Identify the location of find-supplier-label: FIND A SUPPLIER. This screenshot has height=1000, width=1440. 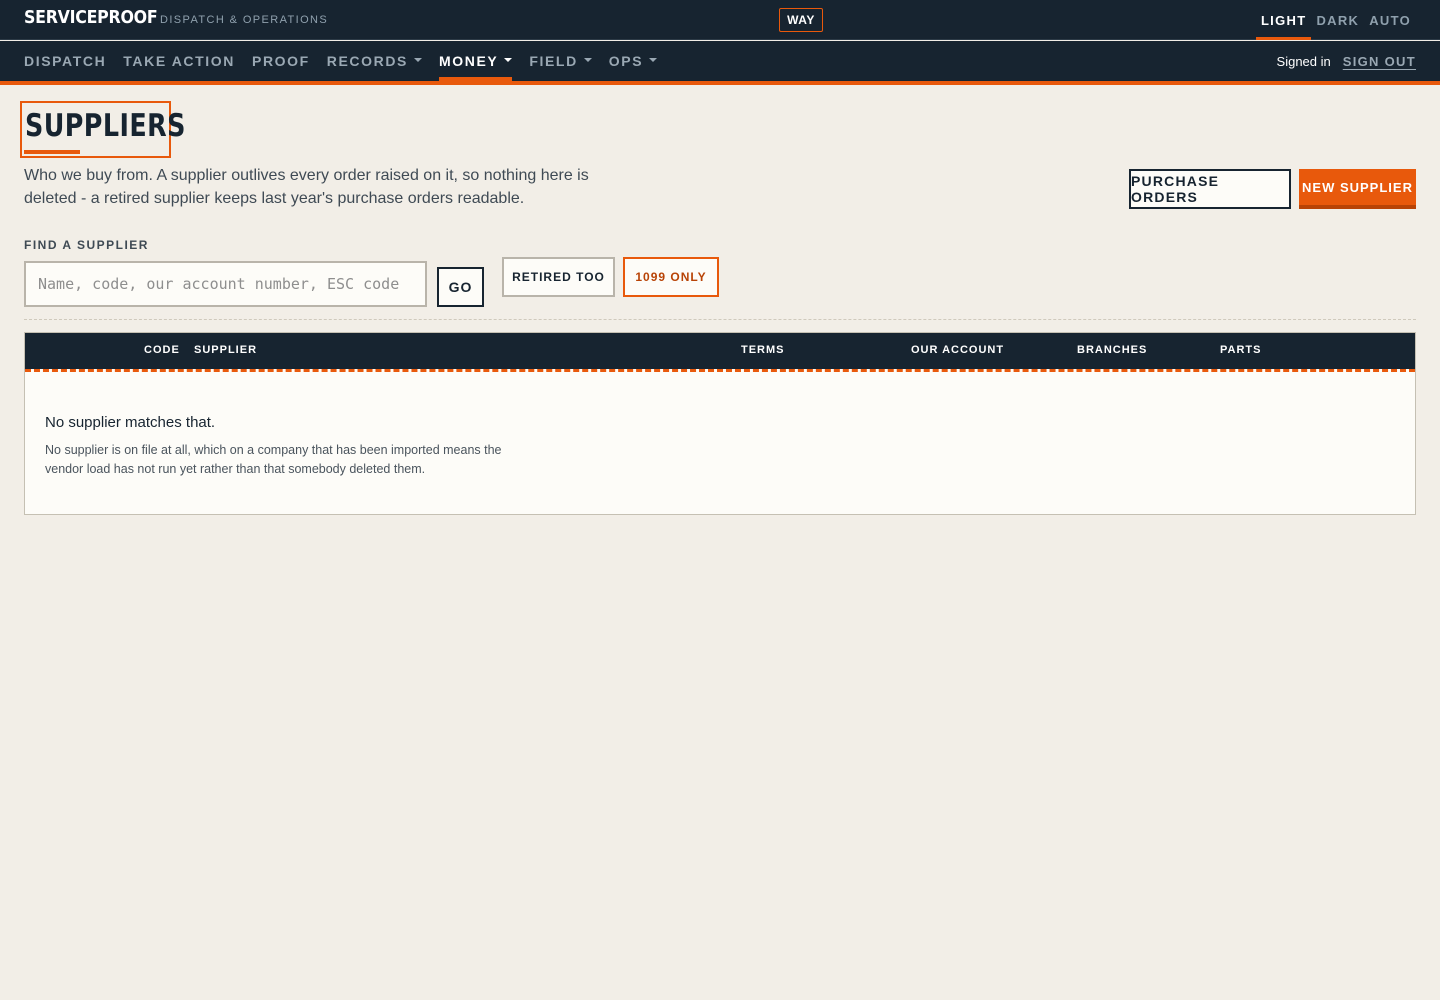
(86, 245).